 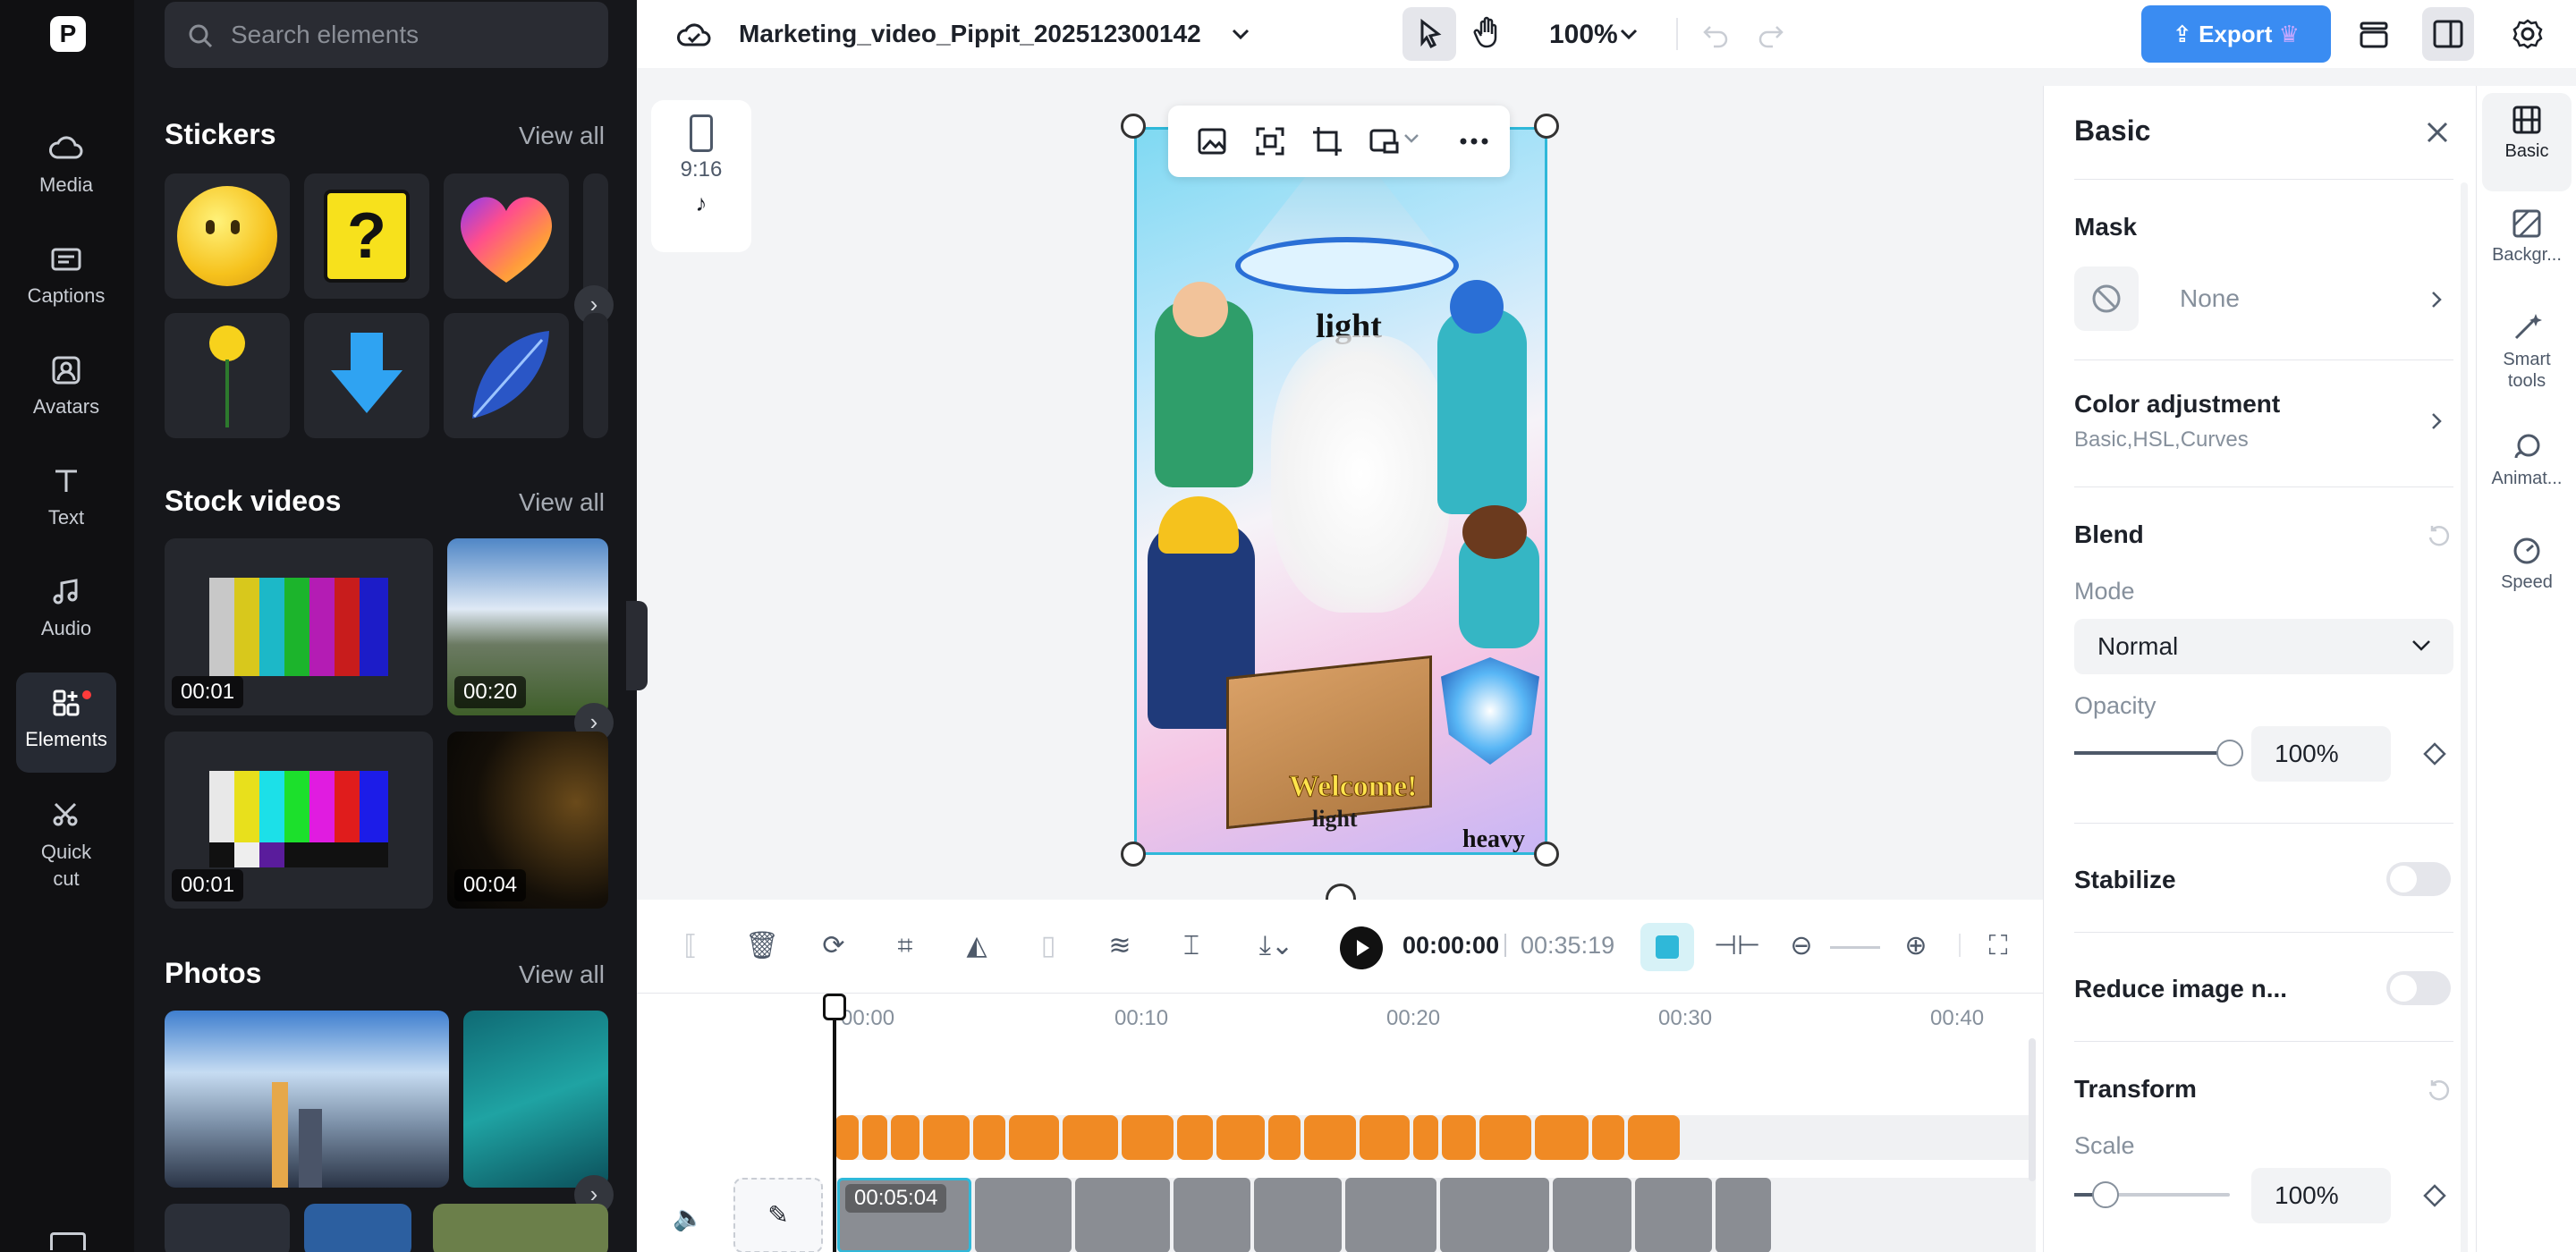 What do you see at coordinates (1384, 141) in the screenshot?
I see `replace-media-icon` at bounding box center [1384, 141].